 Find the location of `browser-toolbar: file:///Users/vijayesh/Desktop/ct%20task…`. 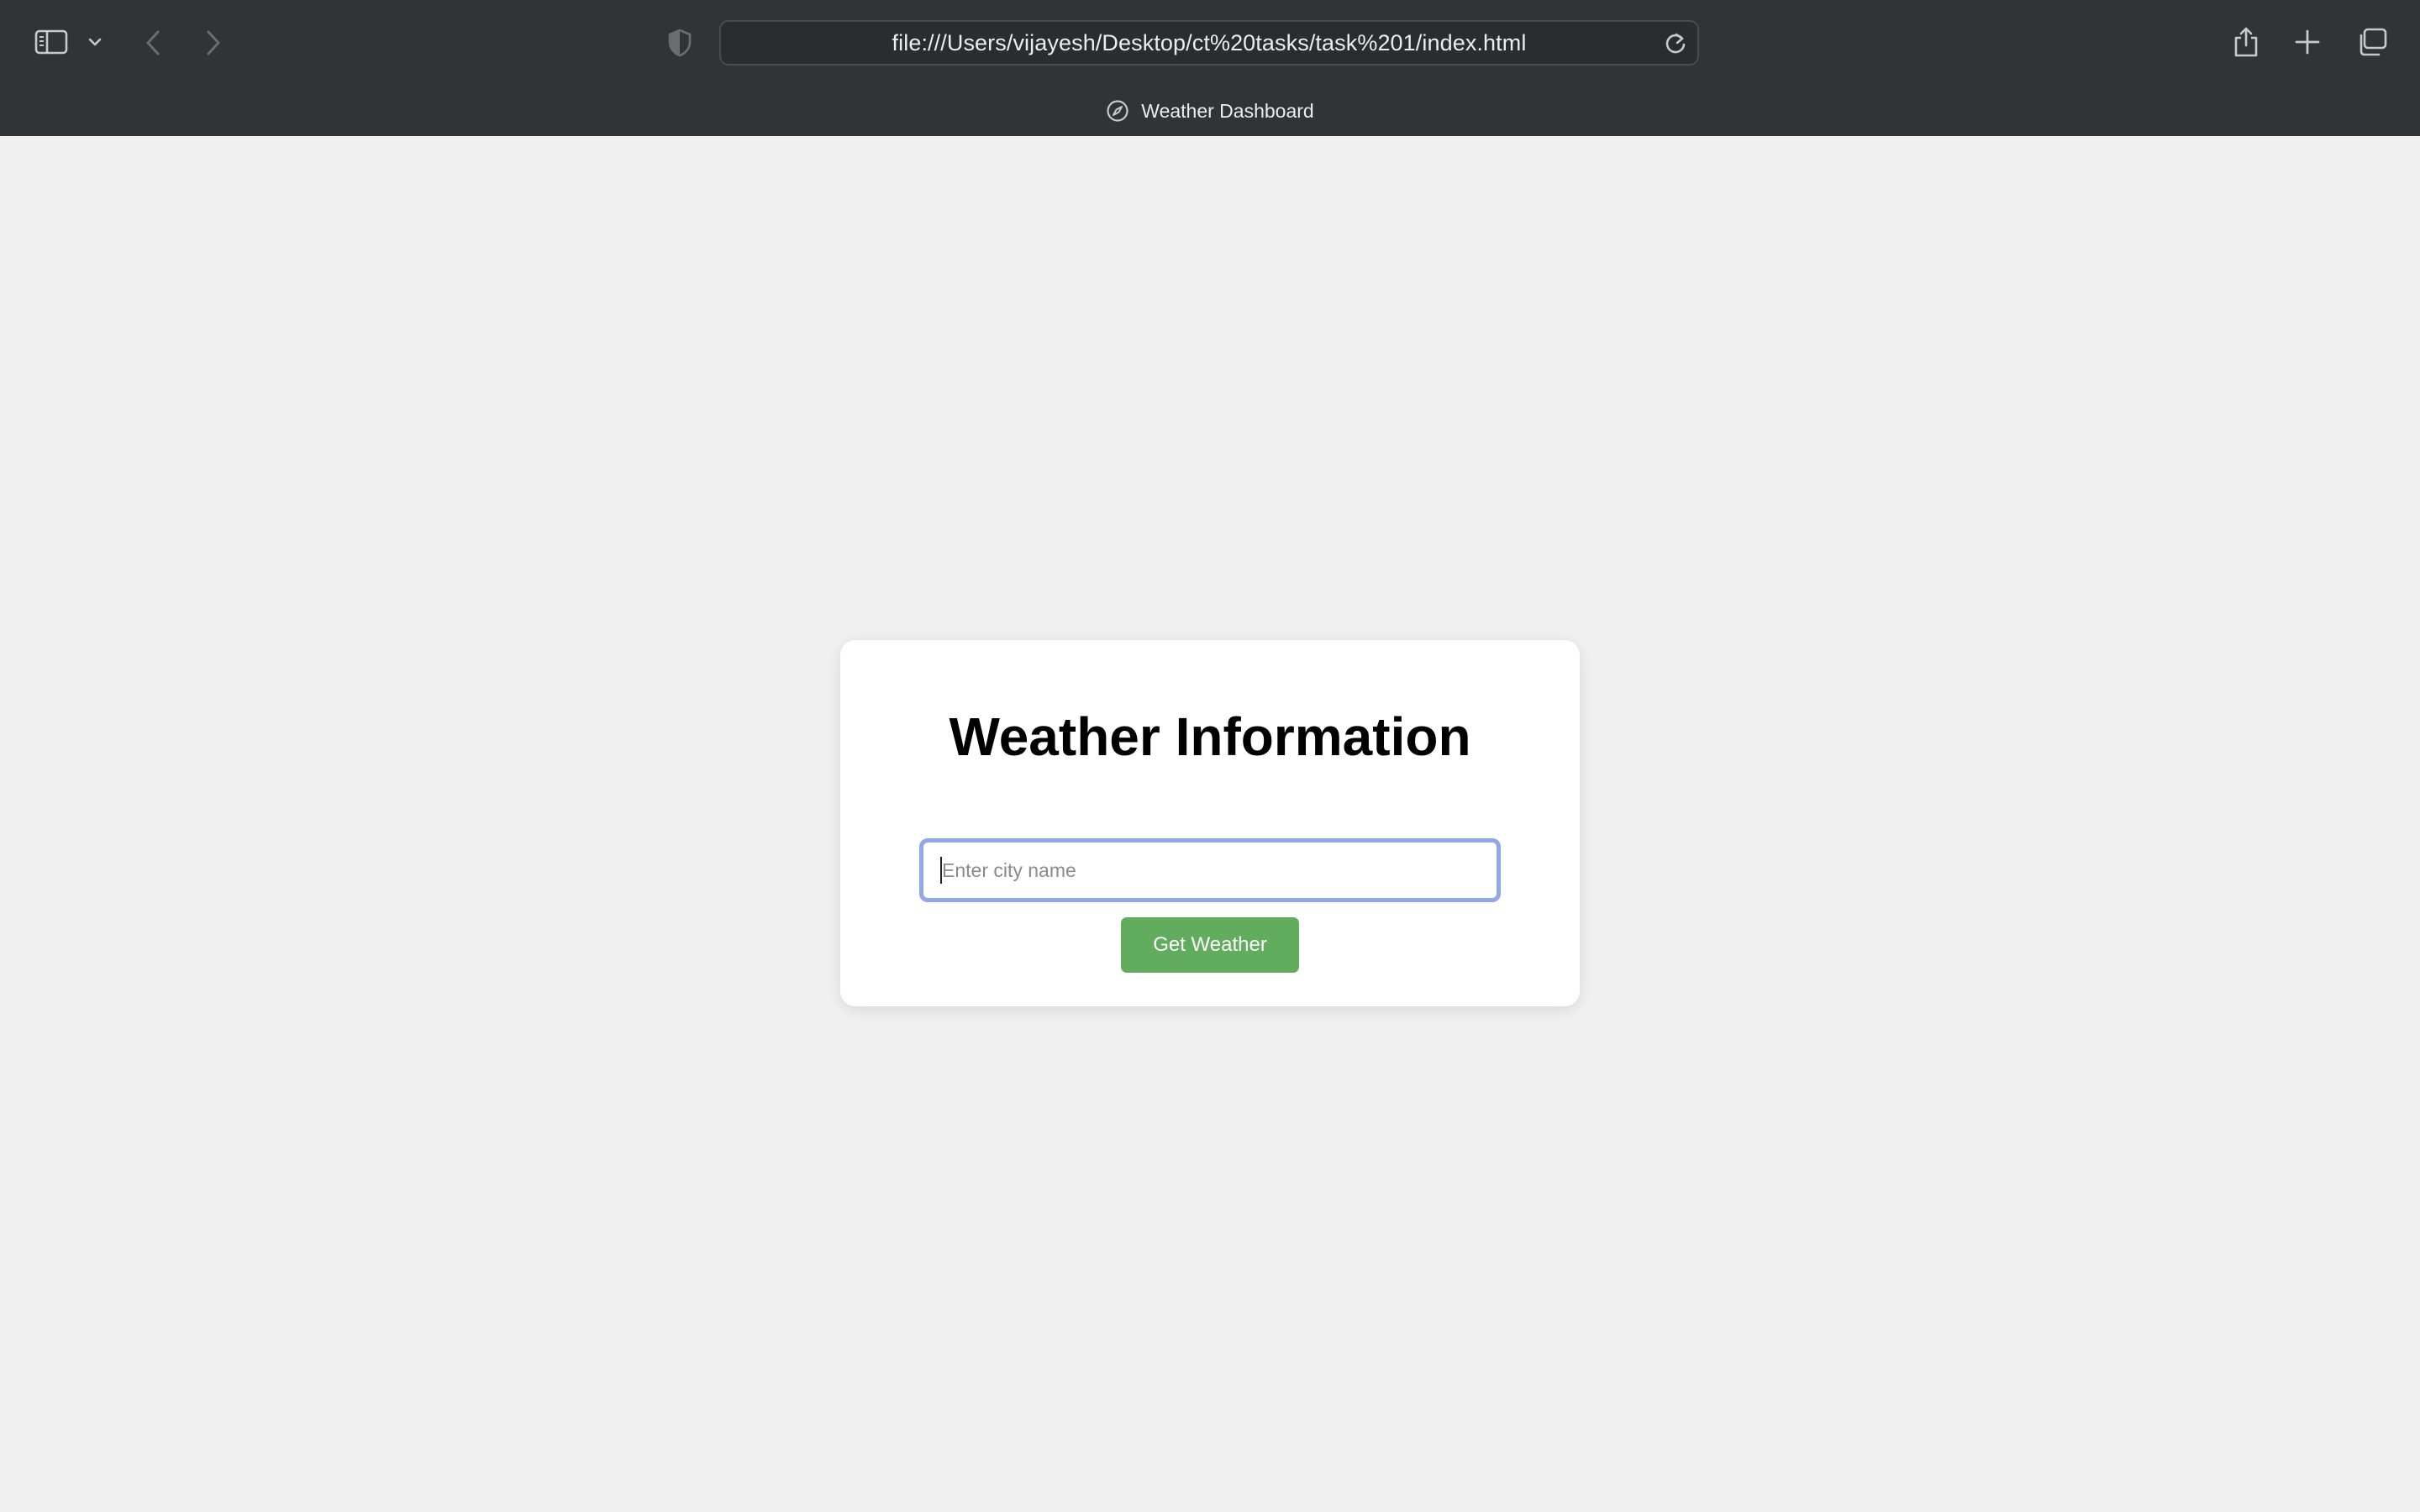

browser-toolbar: file:///Users/vijayesh/Desktop/ct%20task… is located at coordinates (1210, 68).